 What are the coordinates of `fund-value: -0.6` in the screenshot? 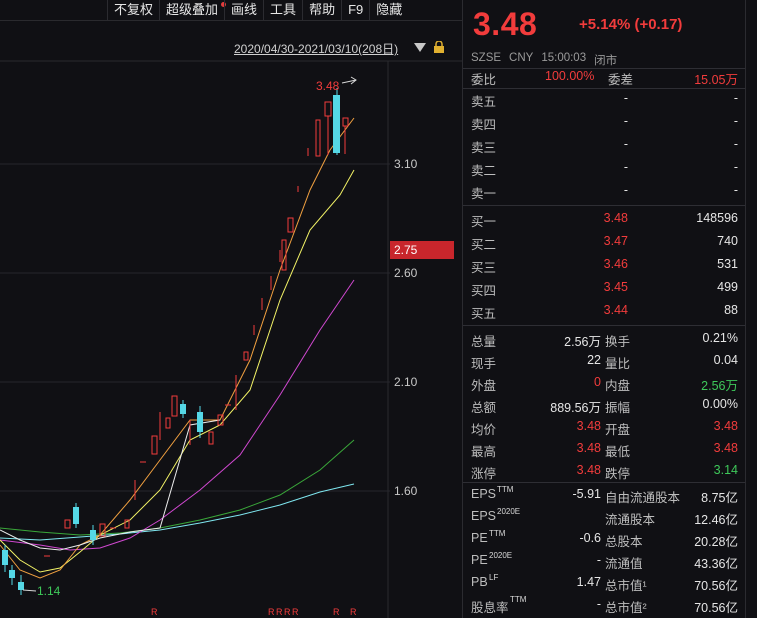 It's located at (590, 538).